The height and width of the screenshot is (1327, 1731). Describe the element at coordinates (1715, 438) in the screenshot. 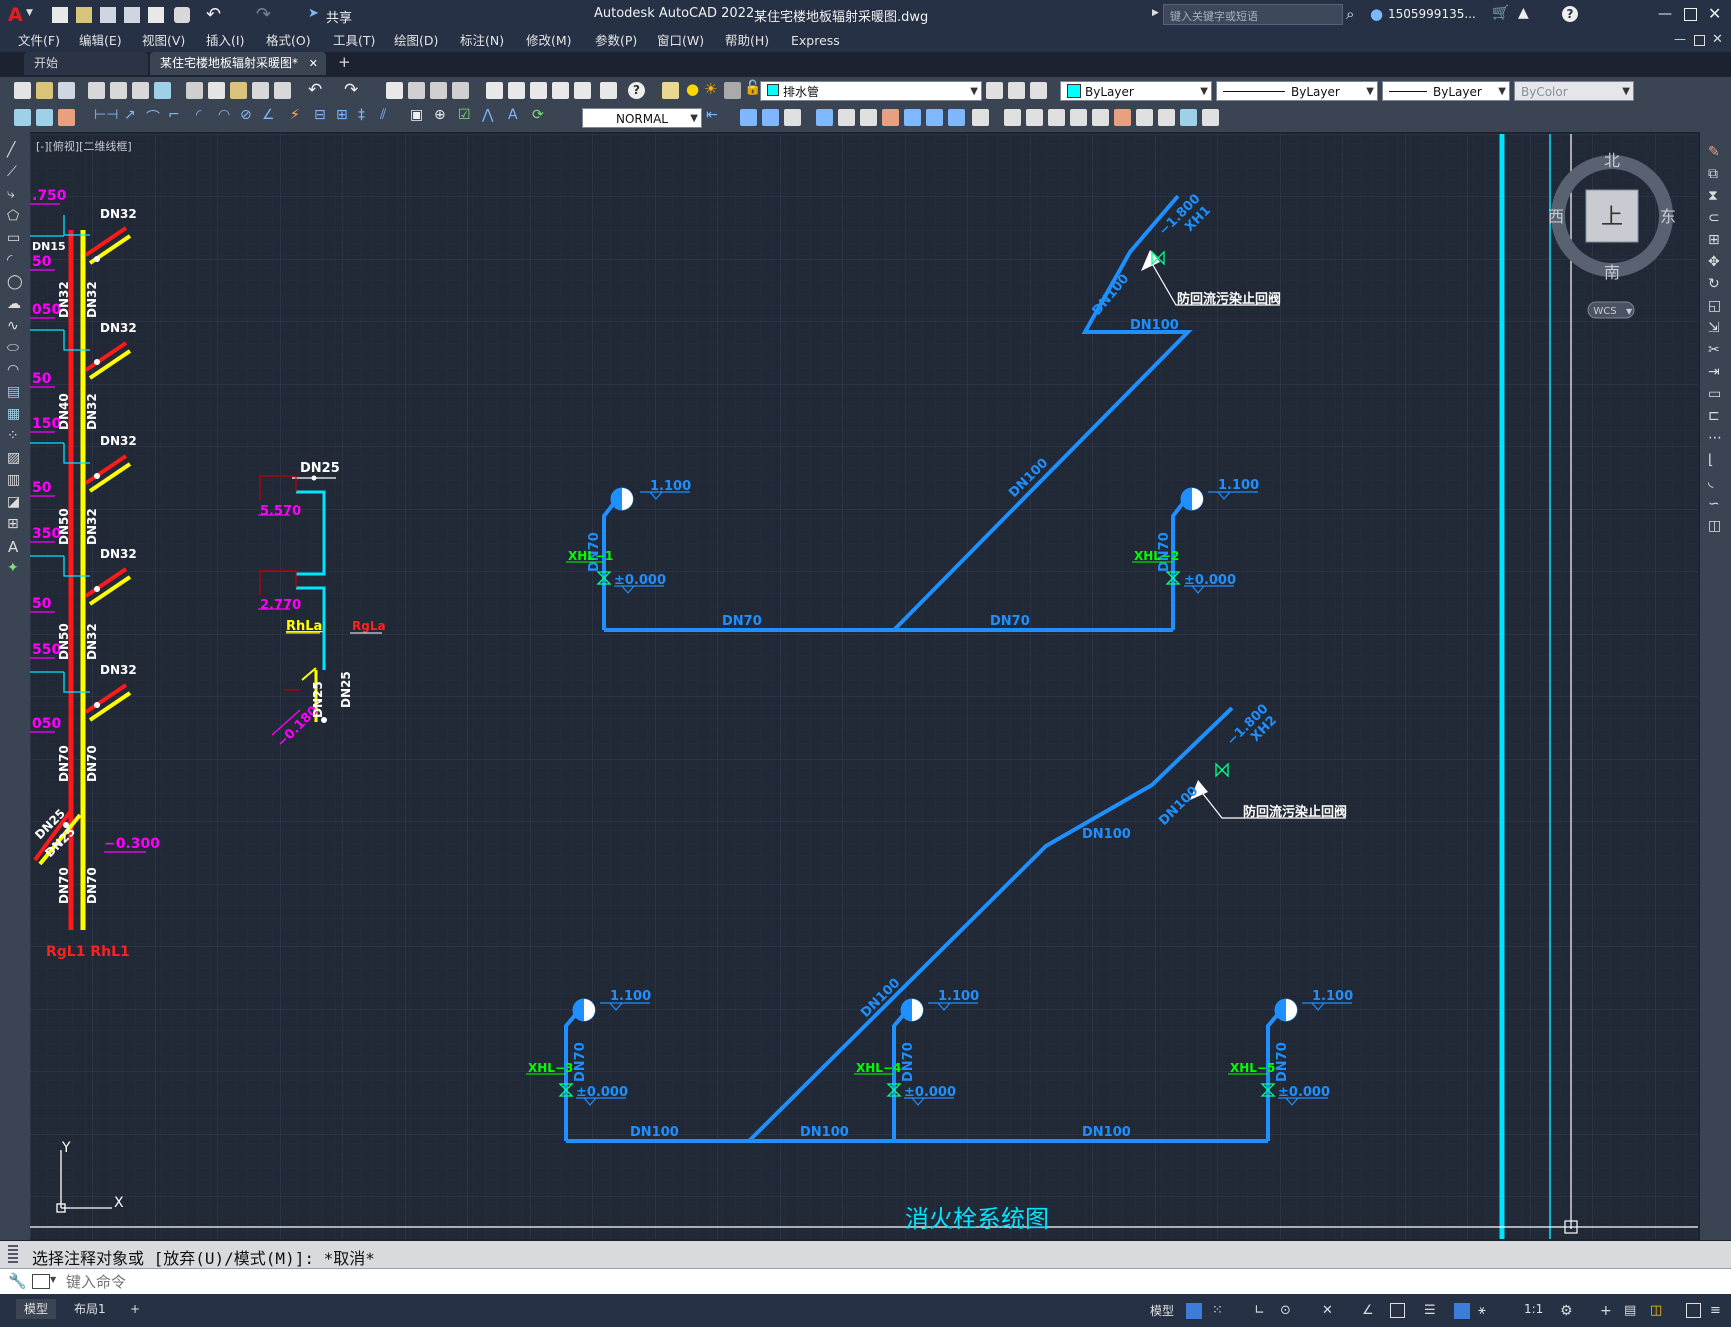

I see `join-side-icon: ⋯` at that location.